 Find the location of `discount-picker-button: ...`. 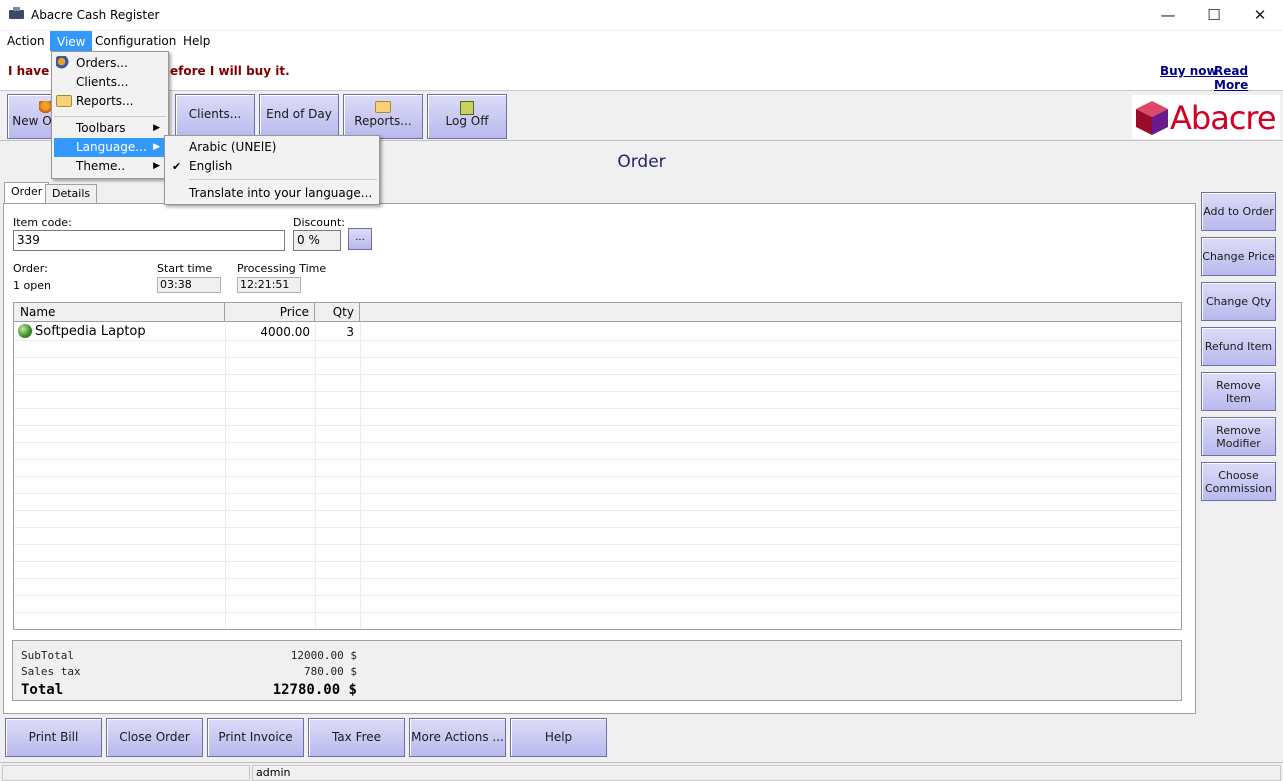

discount-picker-button: ... is located at coordinates (360, 239).